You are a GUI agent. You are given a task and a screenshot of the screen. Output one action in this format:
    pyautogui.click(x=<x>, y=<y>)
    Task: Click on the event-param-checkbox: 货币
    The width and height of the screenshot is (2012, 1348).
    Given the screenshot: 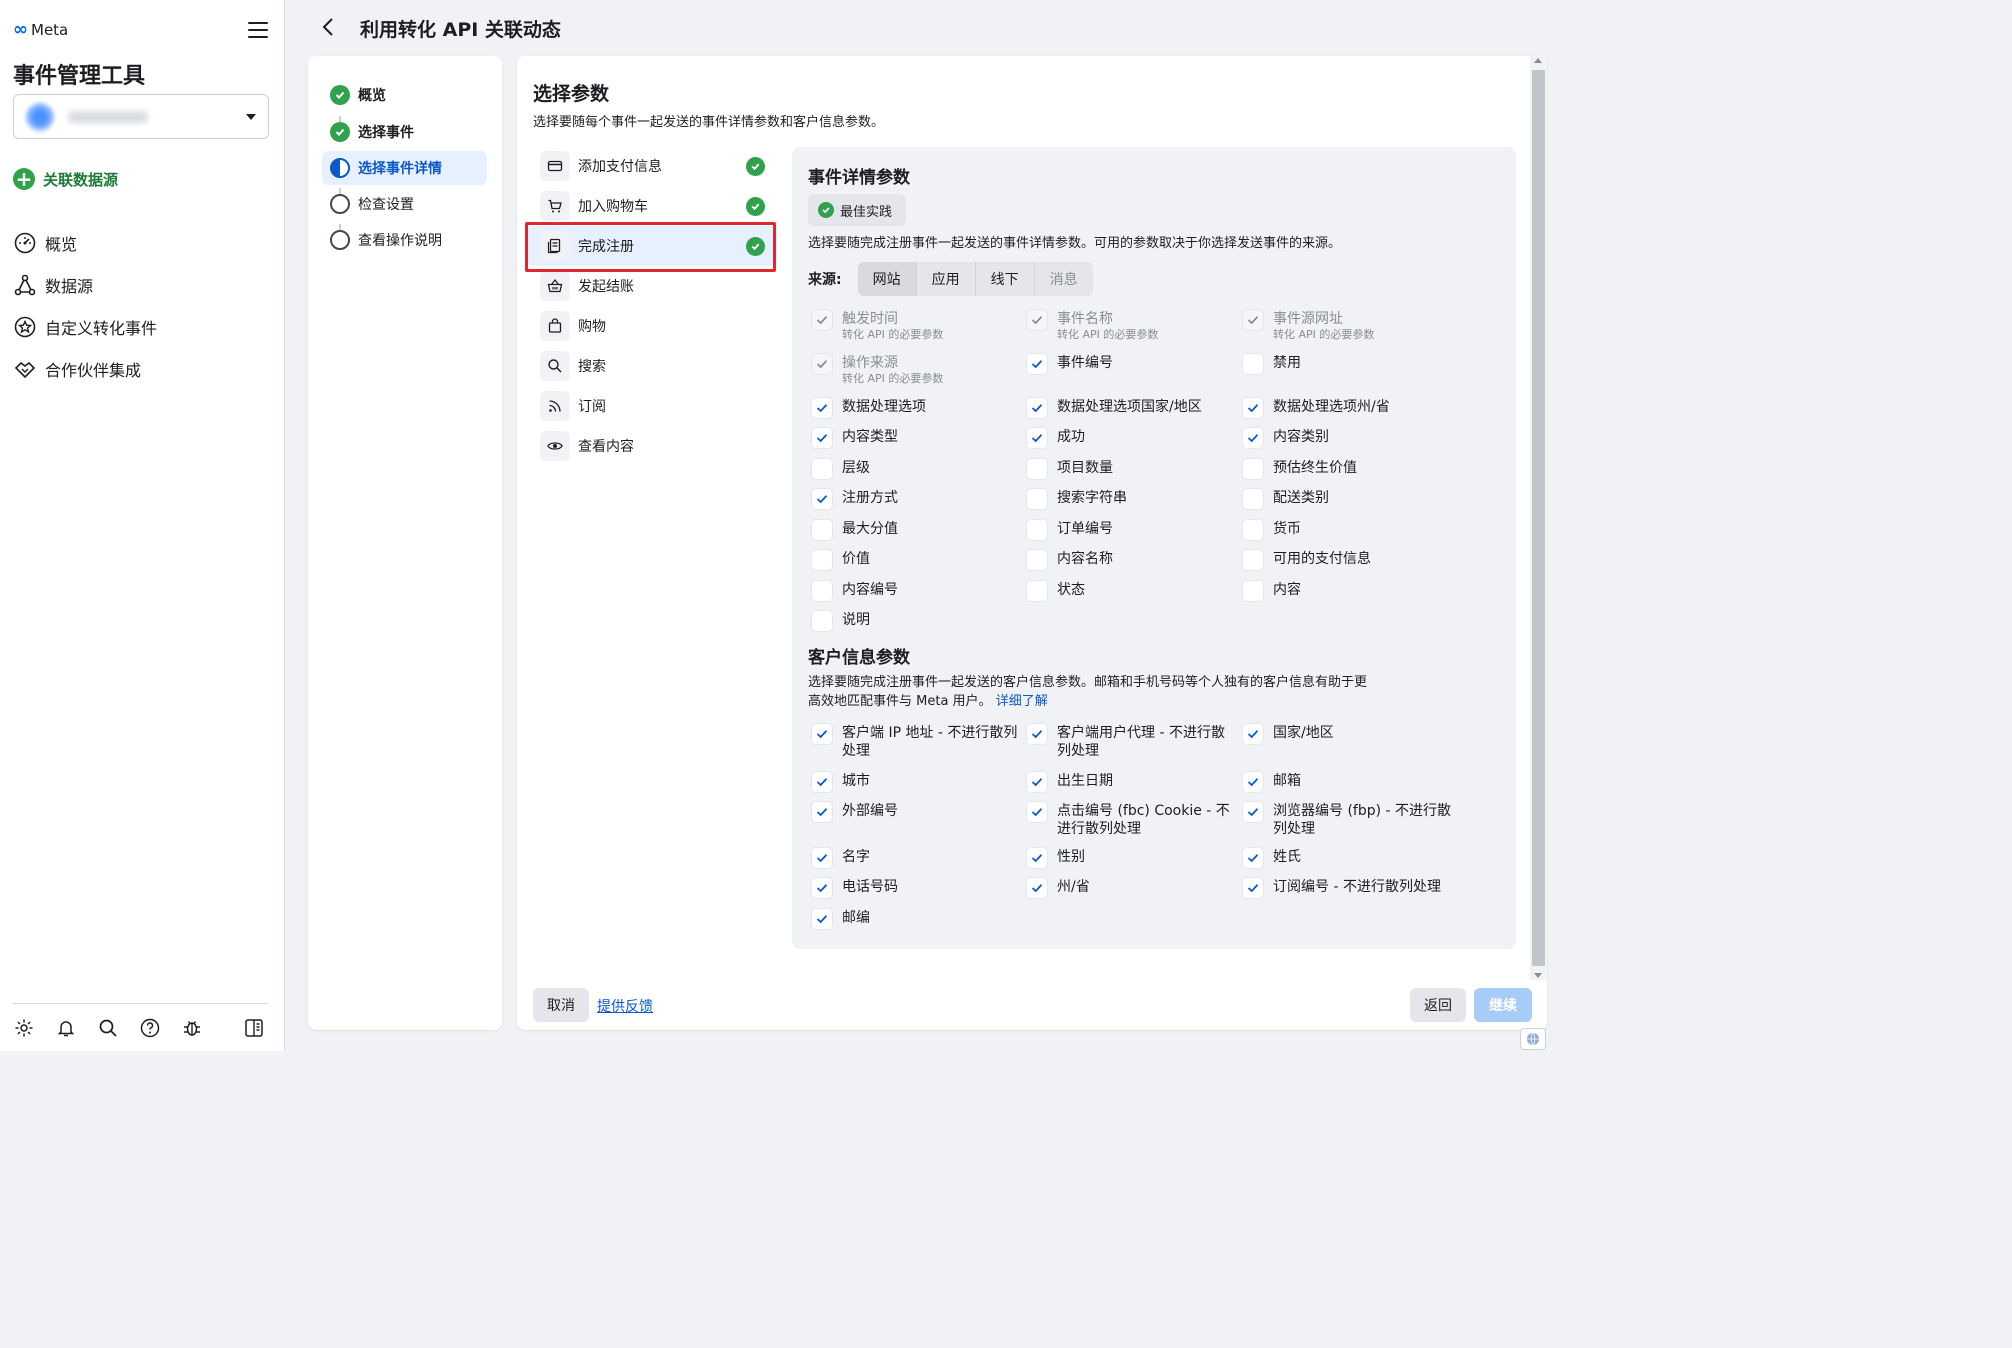 What is the action you would take?
    pyautogui.click(x=1347, y=530)
    